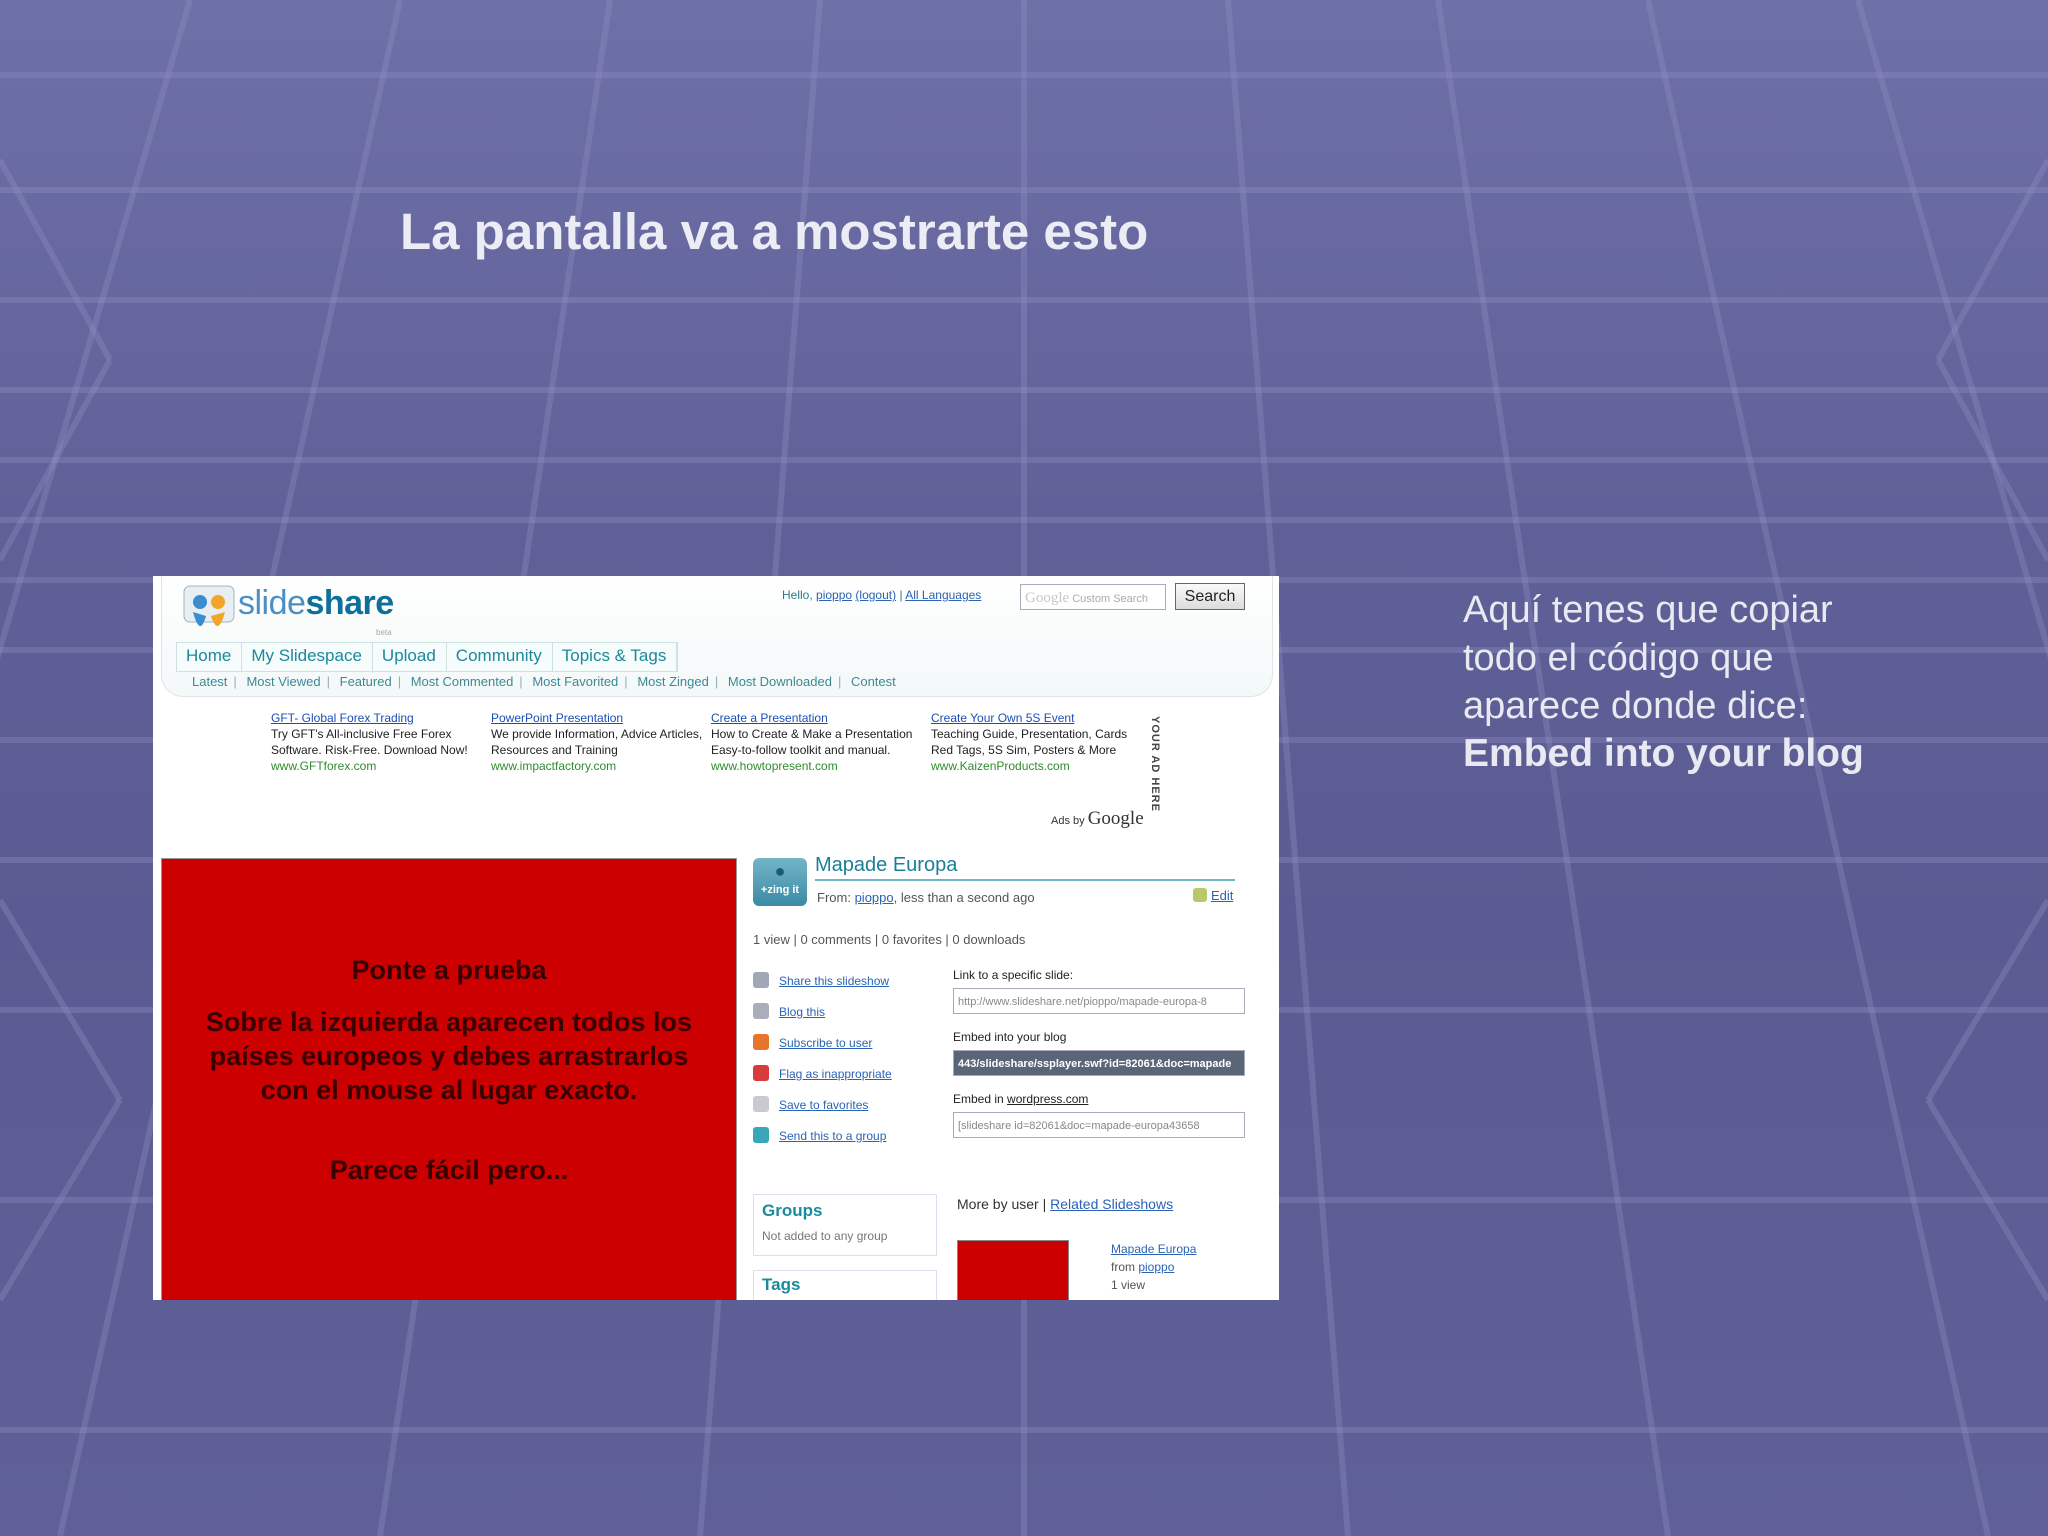  I want to click on link-label: Link to a specific slide:, so click(1013, 975).